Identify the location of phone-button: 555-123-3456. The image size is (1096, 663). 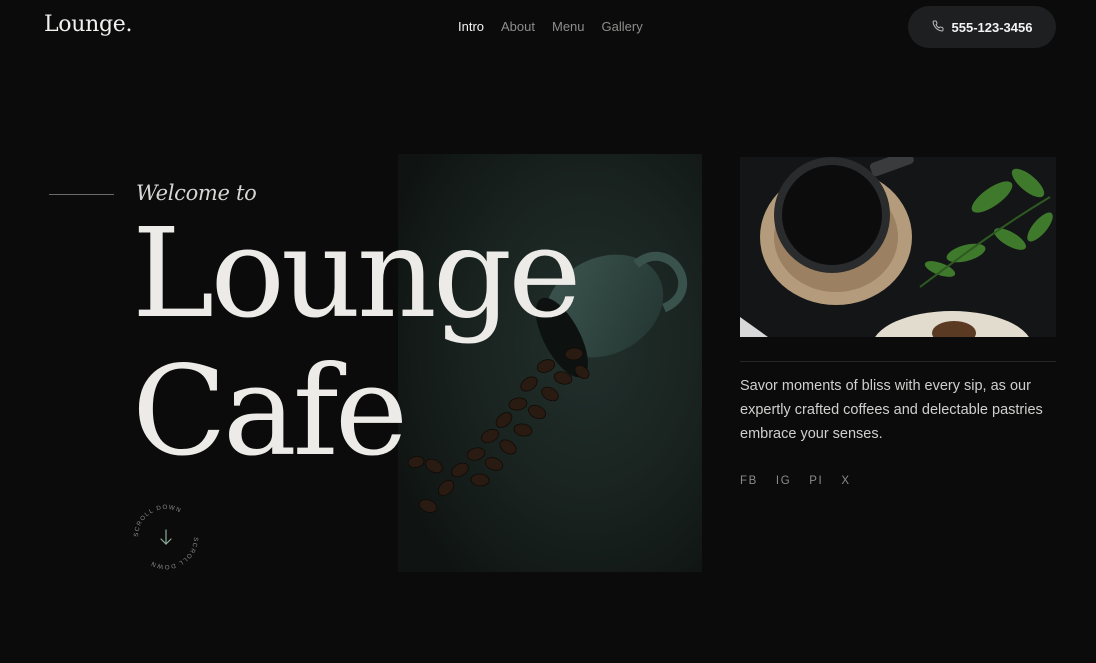
(982, 27).